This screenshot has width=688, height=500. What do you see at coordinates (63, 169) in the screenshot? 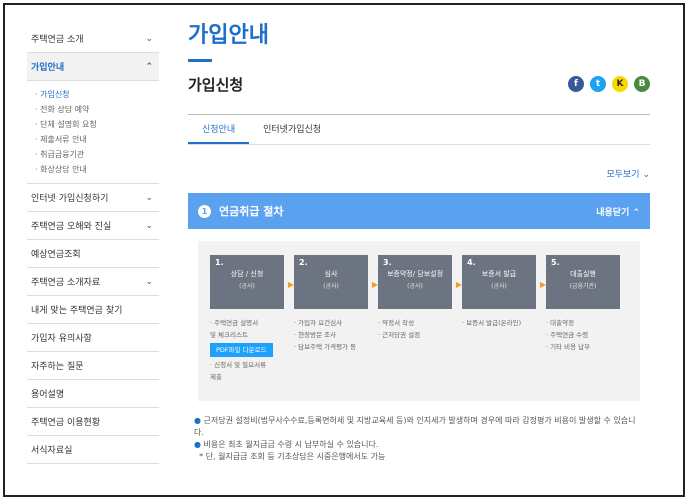
I see `subnav-label: 화상상담 안내` at bounding box center [63, 169].